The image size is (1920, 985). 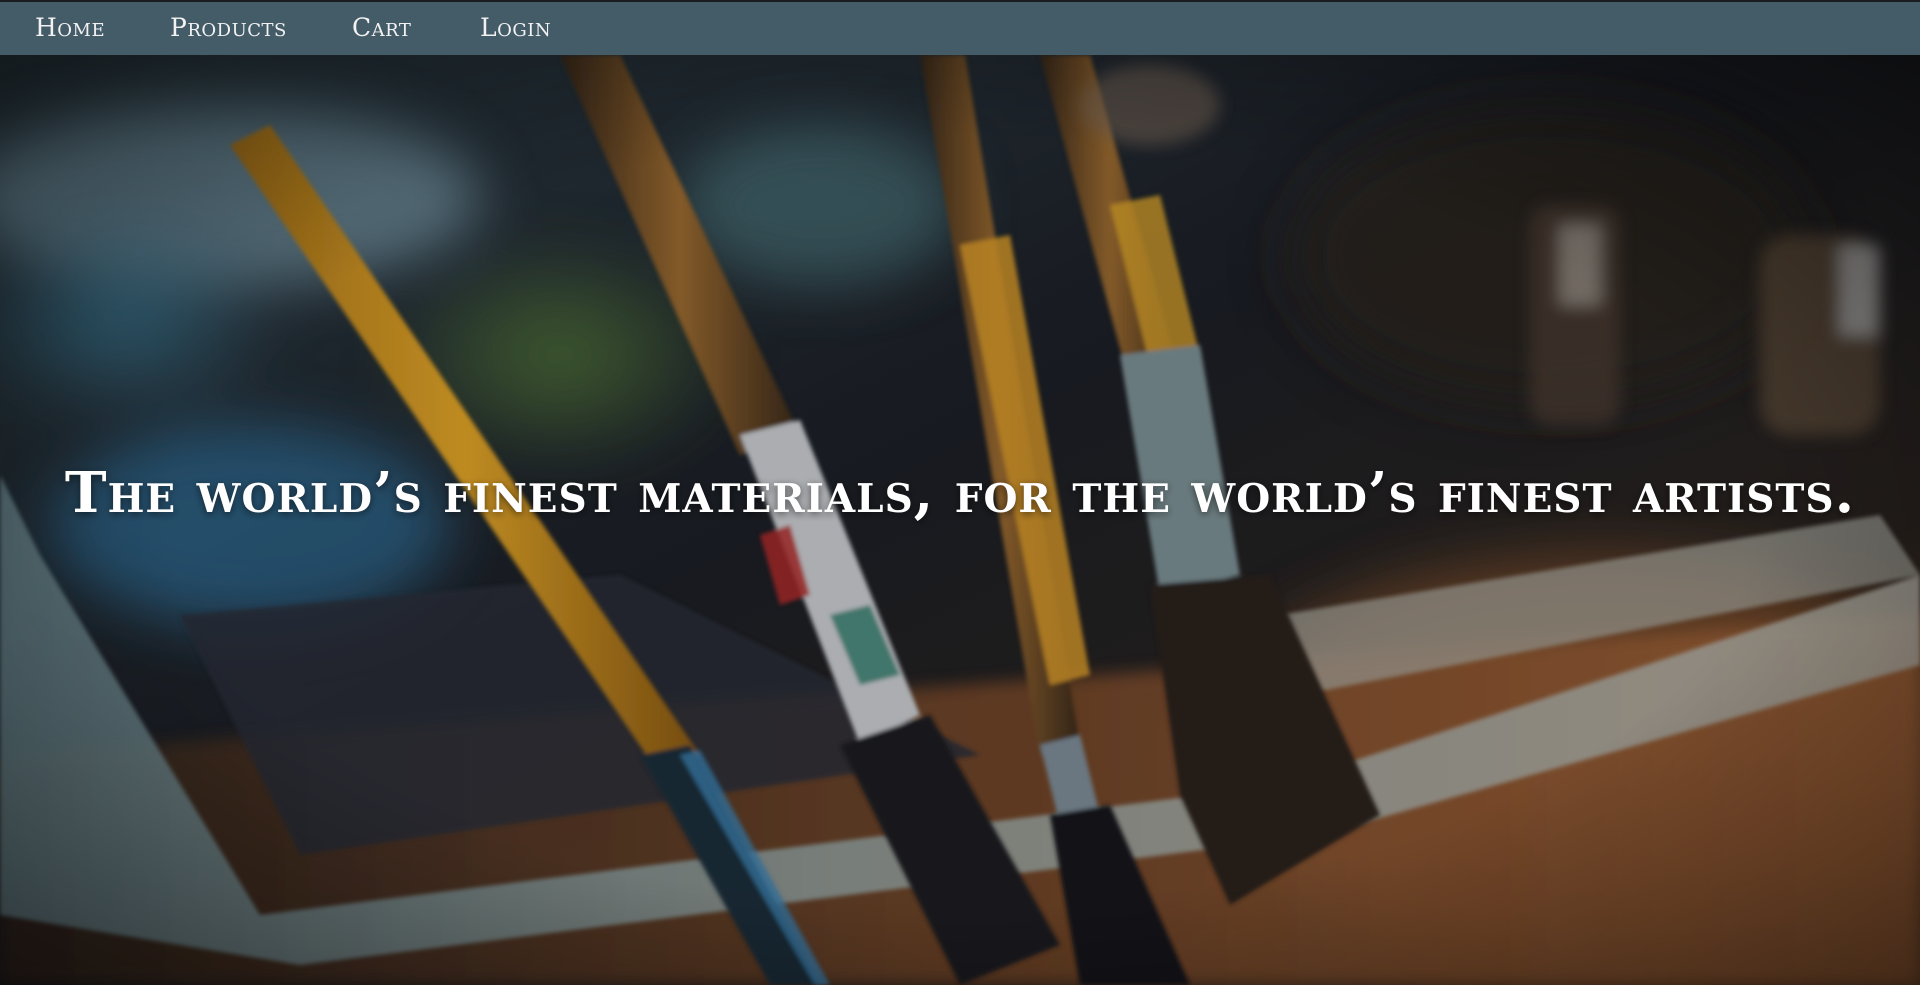 What do you see at coordinates (960, 28) in the screenshot?
I see `top-navigation-bar: Home Products Cart Login` at bounding box center [960, 28].